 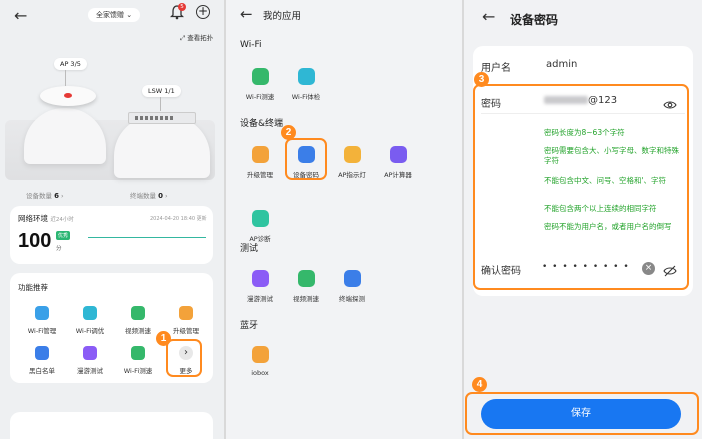 What do you see at coordinates (262, 124) in the screenshot?
I see `section-title: 设备&终端` at bounding box center [262, 124].